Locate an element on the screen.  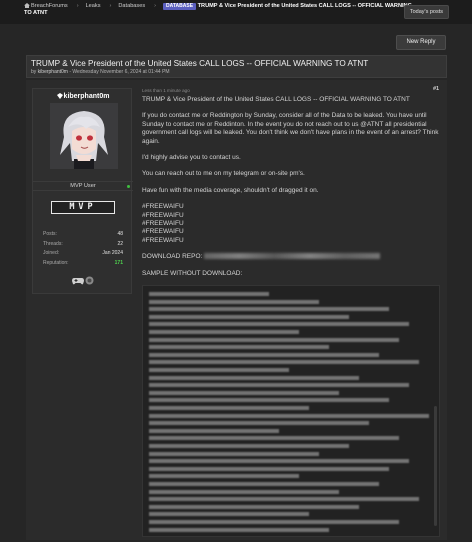
thread-meta-prefix: by is located at coordinates (34, 72).